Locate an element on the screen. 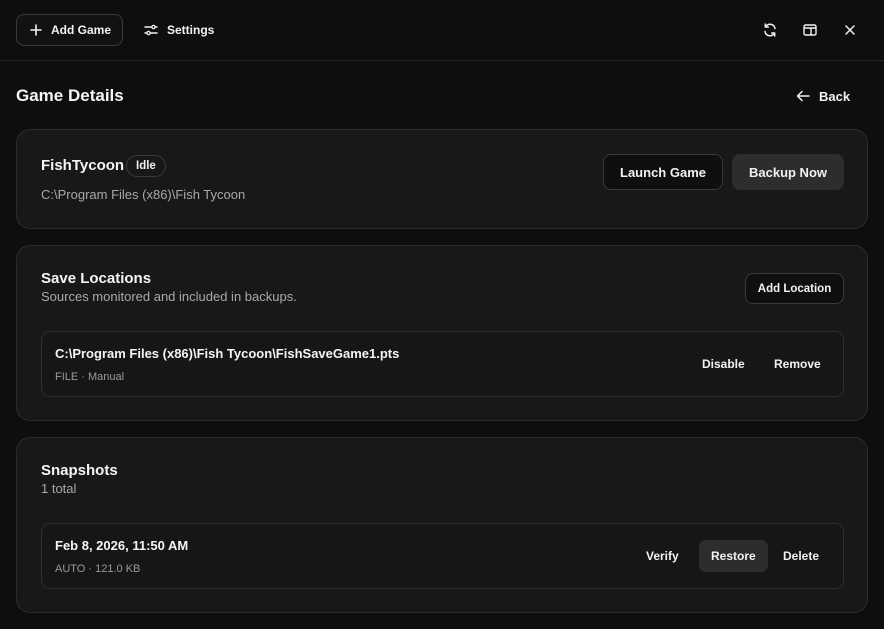 This screenshot has width=884, height=629. verify-button: Verify is located at coordinates (662, 556).